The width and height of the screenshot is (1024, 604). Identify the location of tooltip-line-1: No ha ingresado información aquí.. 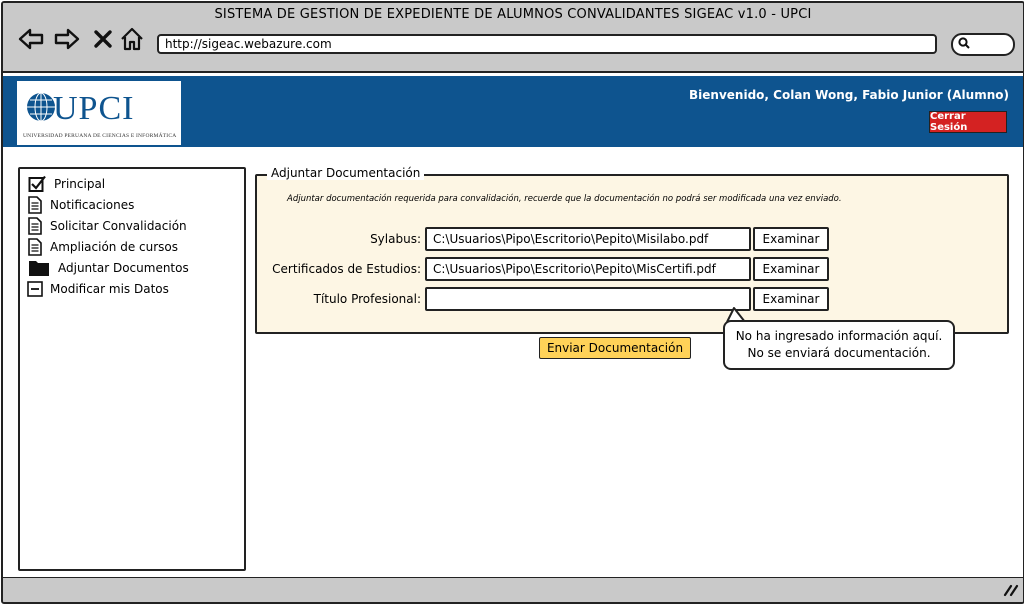
(839, 336).